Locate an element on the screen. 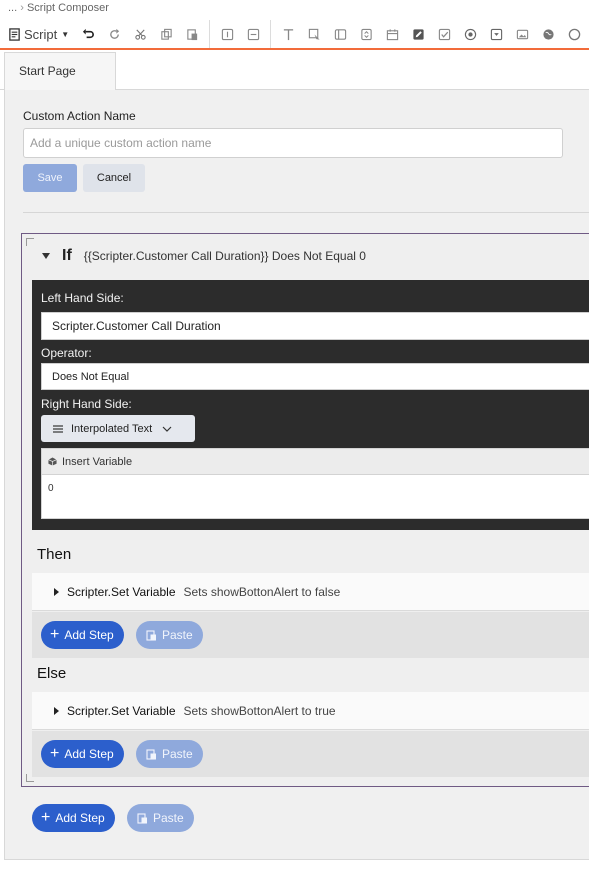 This screenshot has width=589, height=869. collapse-caret-icon is located at coordinates (46, 256).